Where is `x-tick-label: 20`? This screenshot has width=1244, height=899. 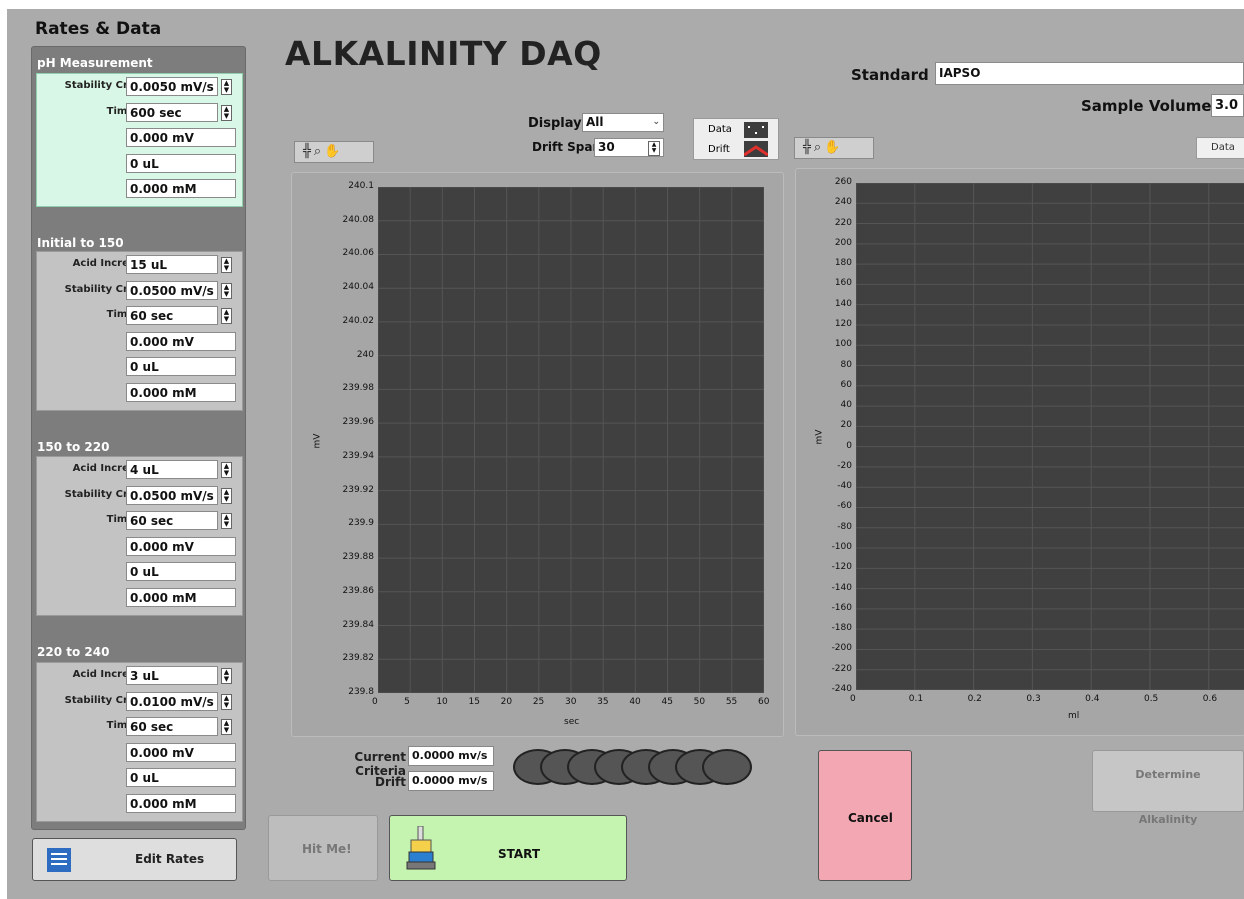 x-tick-label: 20 is located at coordinates (506, 702).